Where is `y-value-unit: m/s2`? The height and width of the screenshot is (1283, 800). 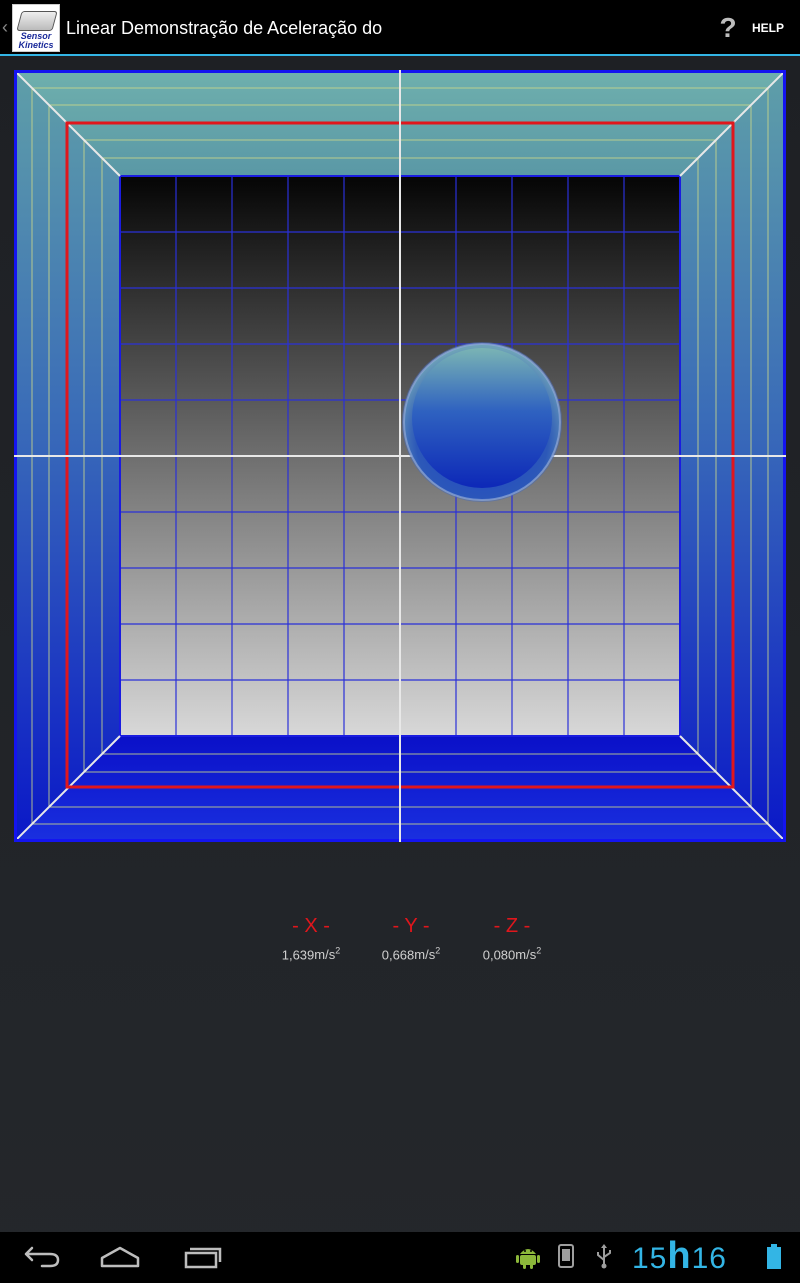
y-value-unit: m/s2 is located at coordinates (427, 954).